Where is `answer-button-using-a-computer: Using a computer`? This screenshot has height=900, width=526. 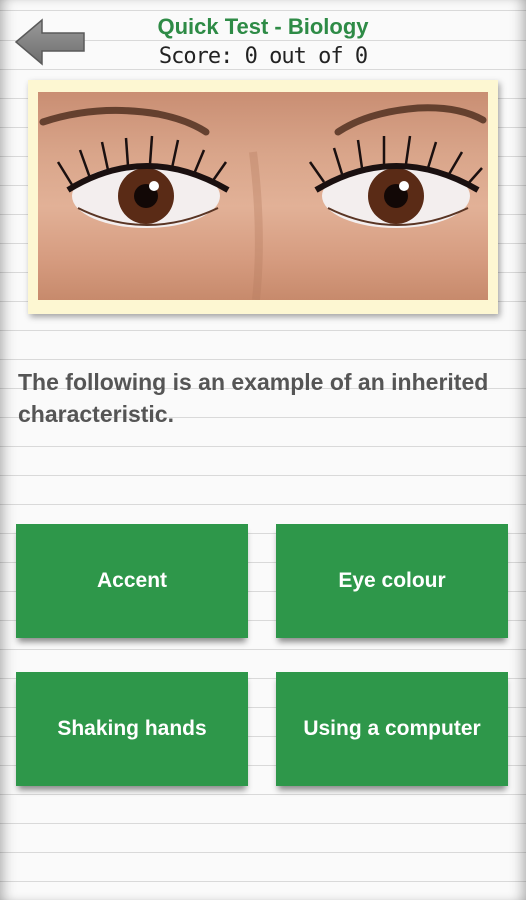 answer-button-using-a-computer: Using a computer is located at coordinates (392, 729).